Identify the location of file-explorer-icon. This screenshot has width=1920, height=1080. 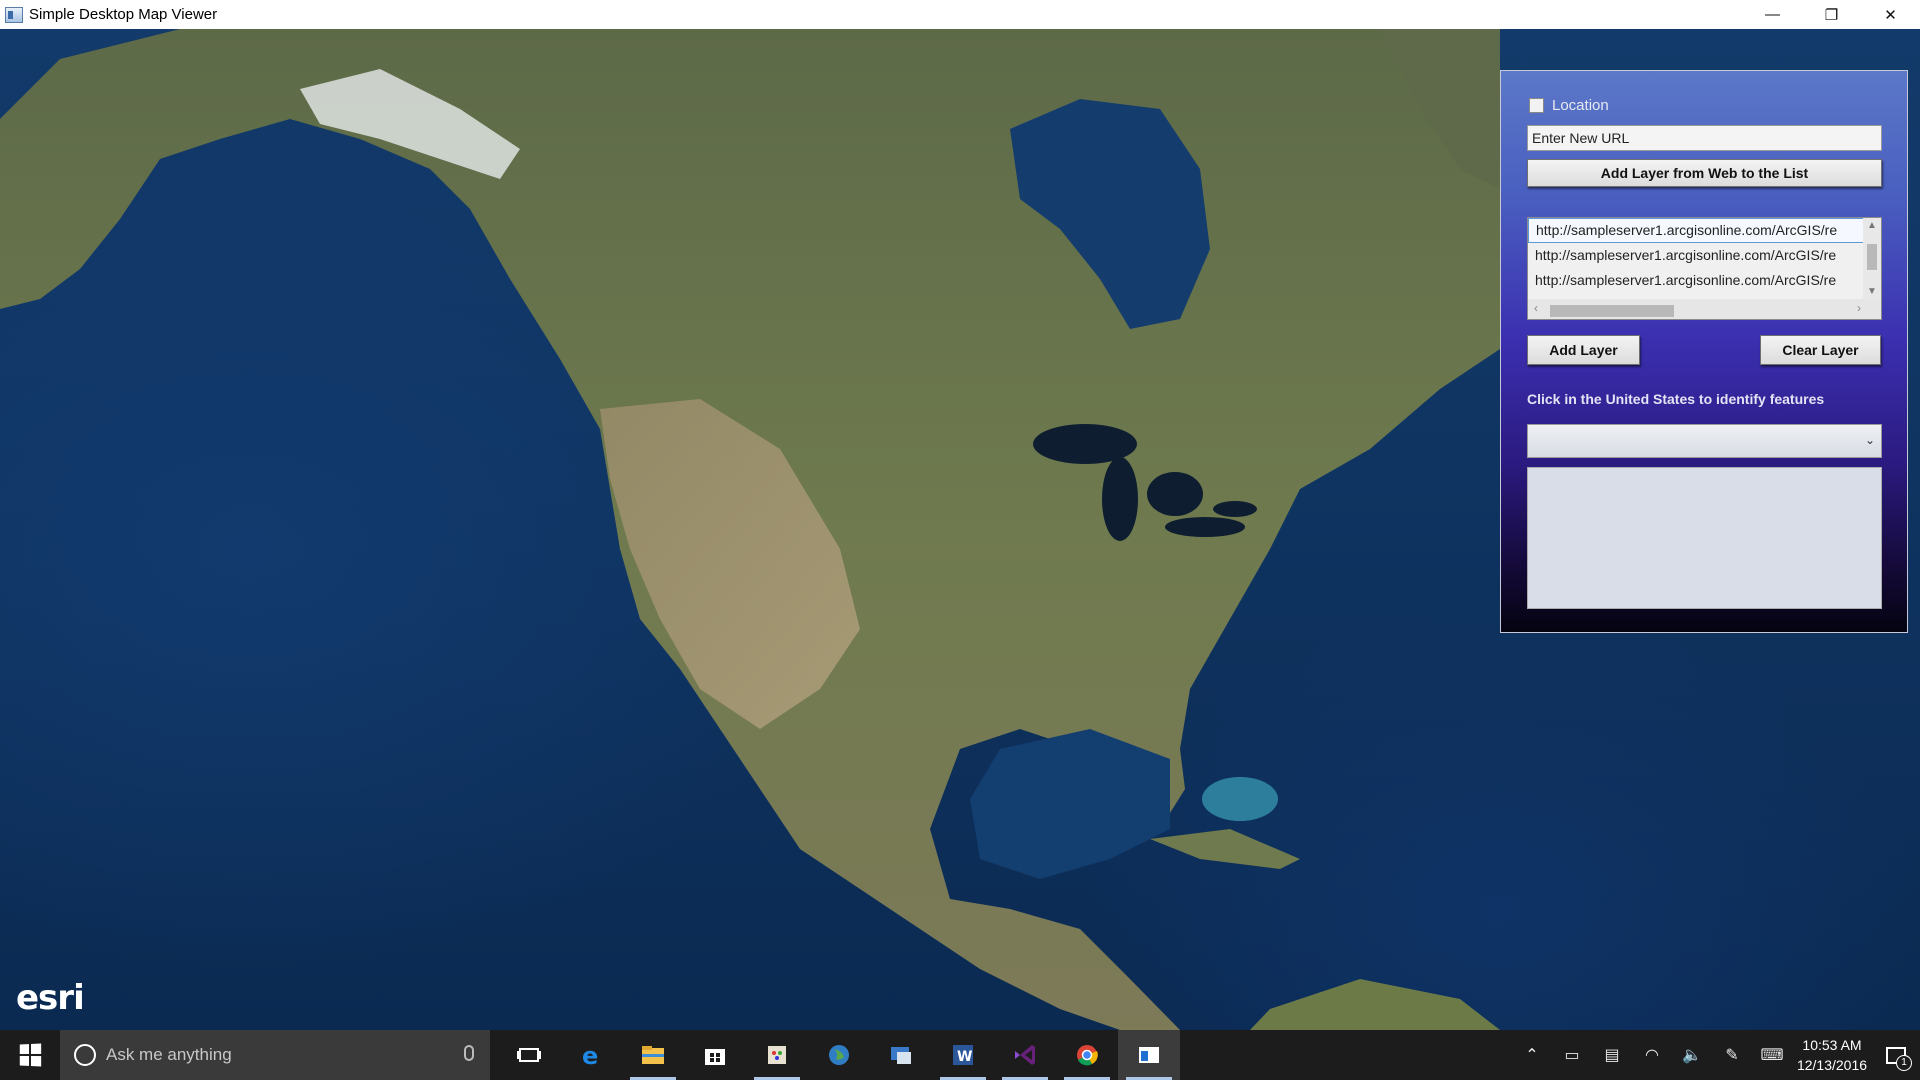
(653, 1055).